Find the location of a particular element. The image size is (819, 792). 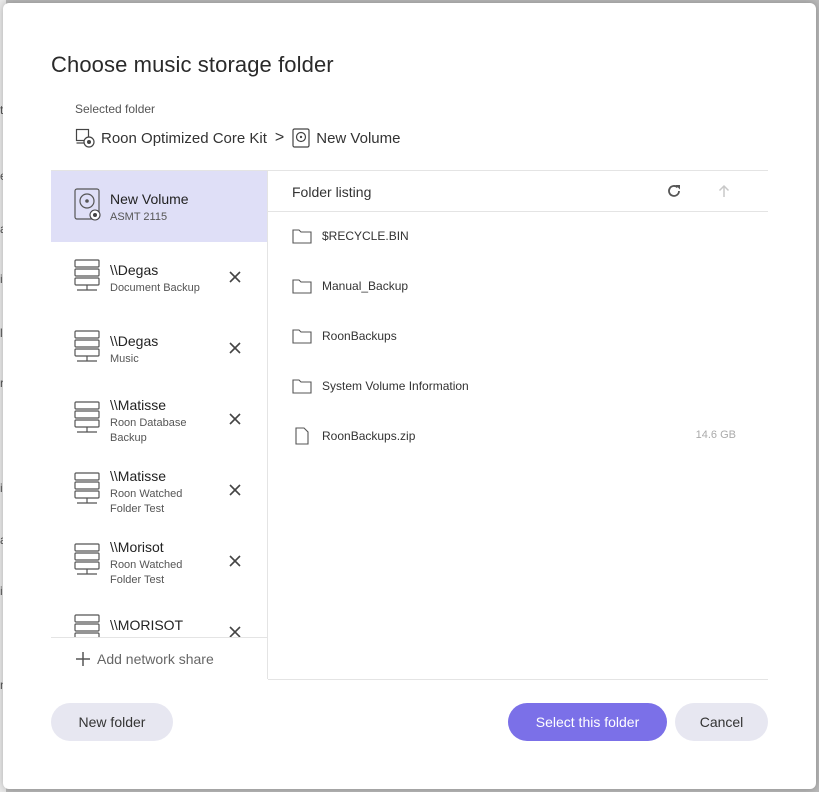

selected-folder-label: Selected folder is located at coordinates (115, 109).